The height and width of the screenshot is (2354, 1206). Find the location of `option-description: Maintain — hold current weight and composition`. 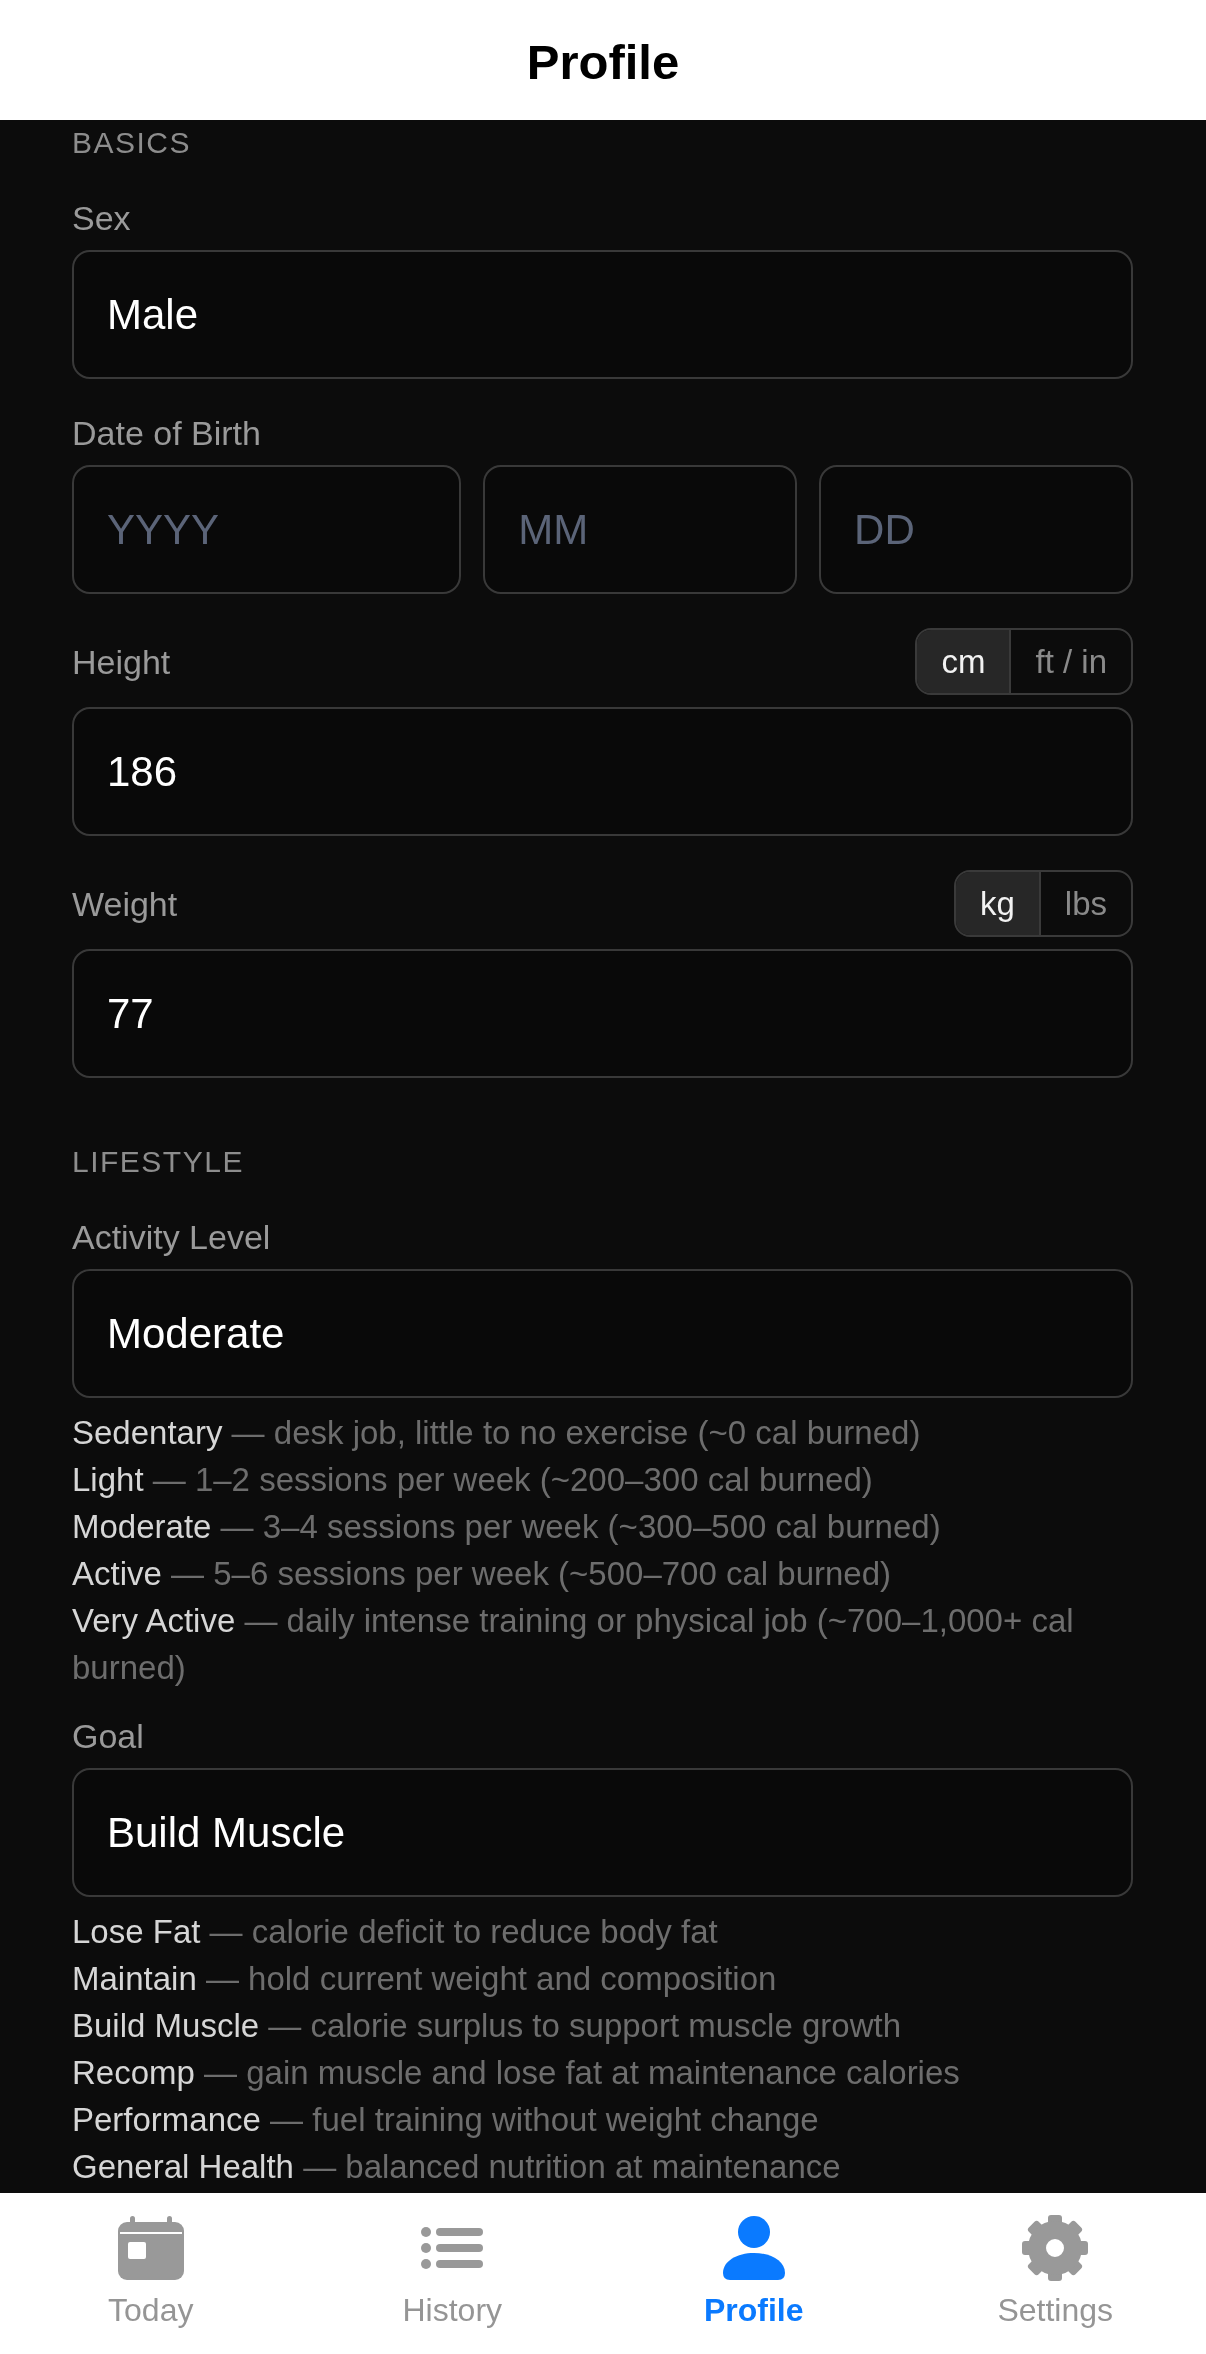

option-description: Maintain — hold current weight and composition is located at coordinates (425, 1979).